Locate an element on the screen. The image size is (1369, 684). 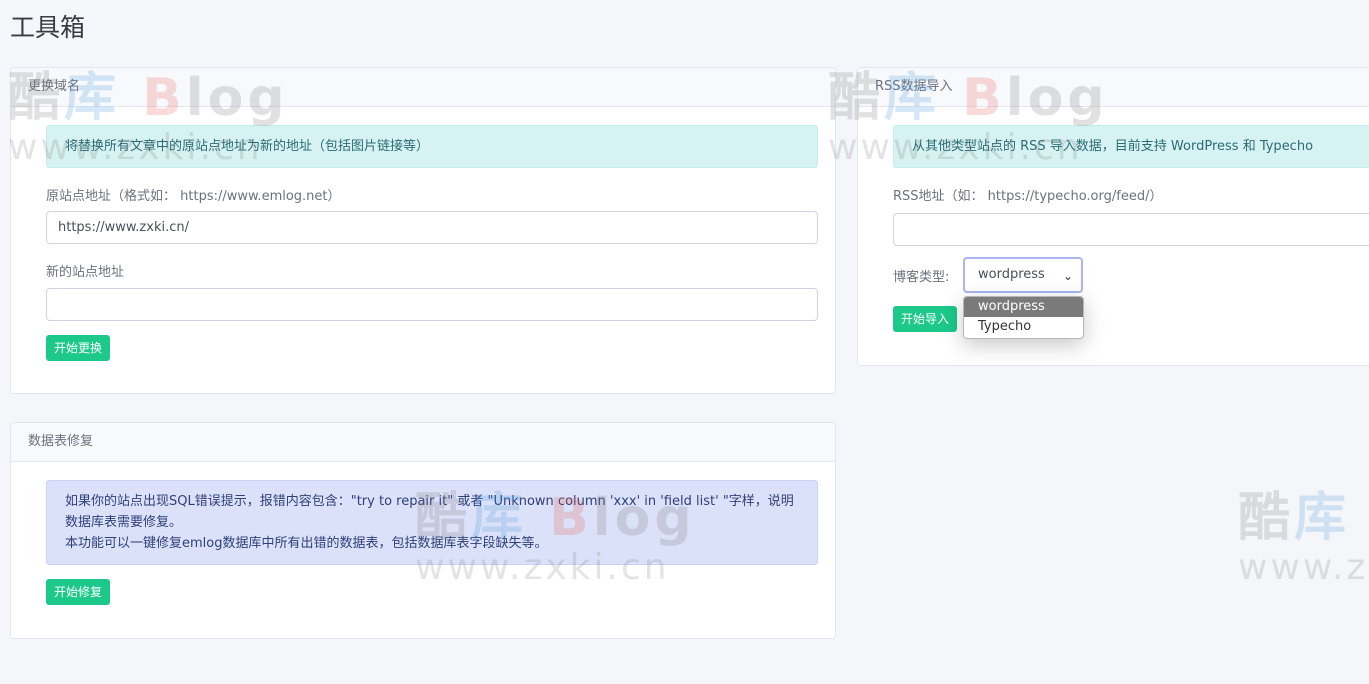
start-import-button: 开始导入 is located at coordinates (925, 319).